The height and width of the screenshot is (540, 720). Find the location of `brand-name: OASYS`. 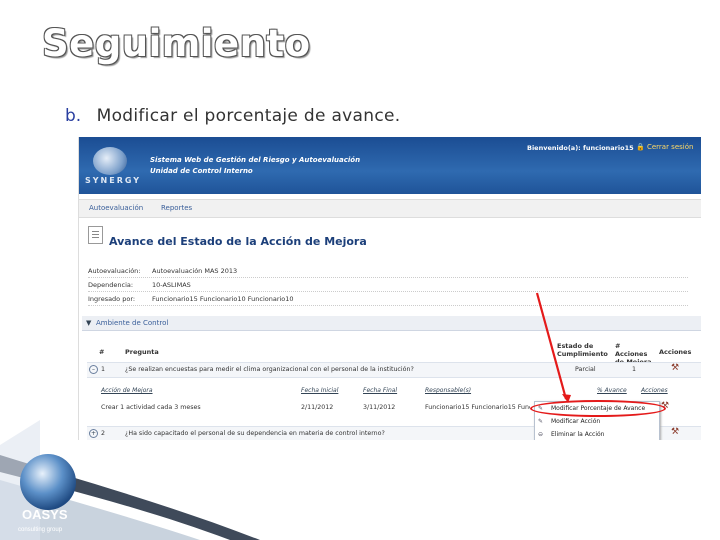

brand-name: OASYS is located at coordinates (45, 514).